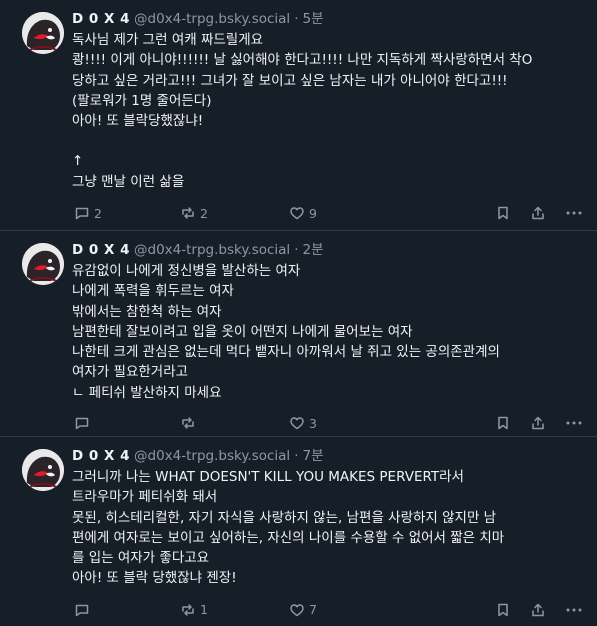 Image resolution: width=597 pixels, height=626 pixels. Describe the element at coordinates (312, 19) in the screenshot. I see `timestamp: 5분` at that location.